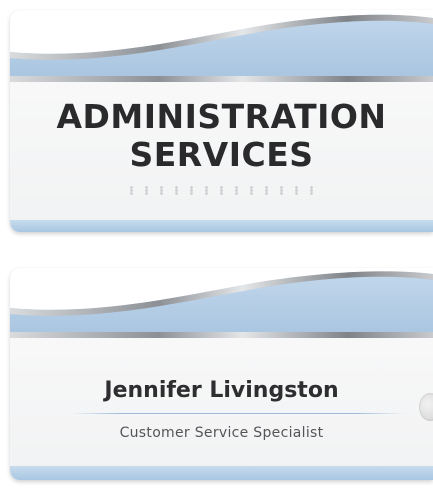  I want to click on person-role: Customer Service Specialist, so click(221, 433).